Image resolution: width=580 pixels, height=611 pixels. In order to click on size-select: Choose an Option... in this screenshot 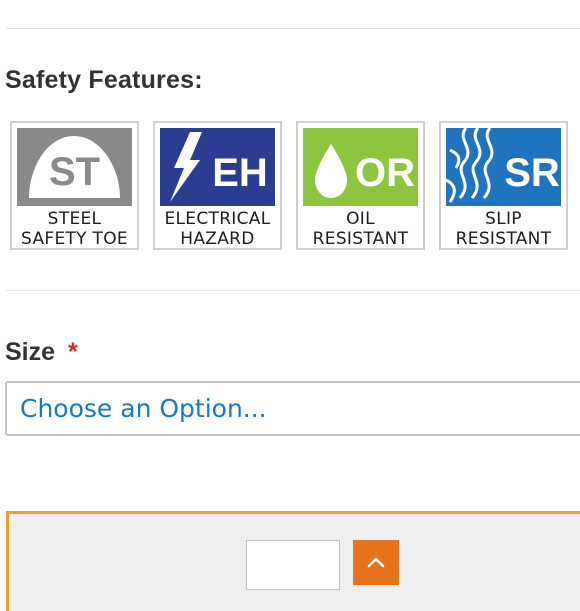, I will do `click(292, 408)`.